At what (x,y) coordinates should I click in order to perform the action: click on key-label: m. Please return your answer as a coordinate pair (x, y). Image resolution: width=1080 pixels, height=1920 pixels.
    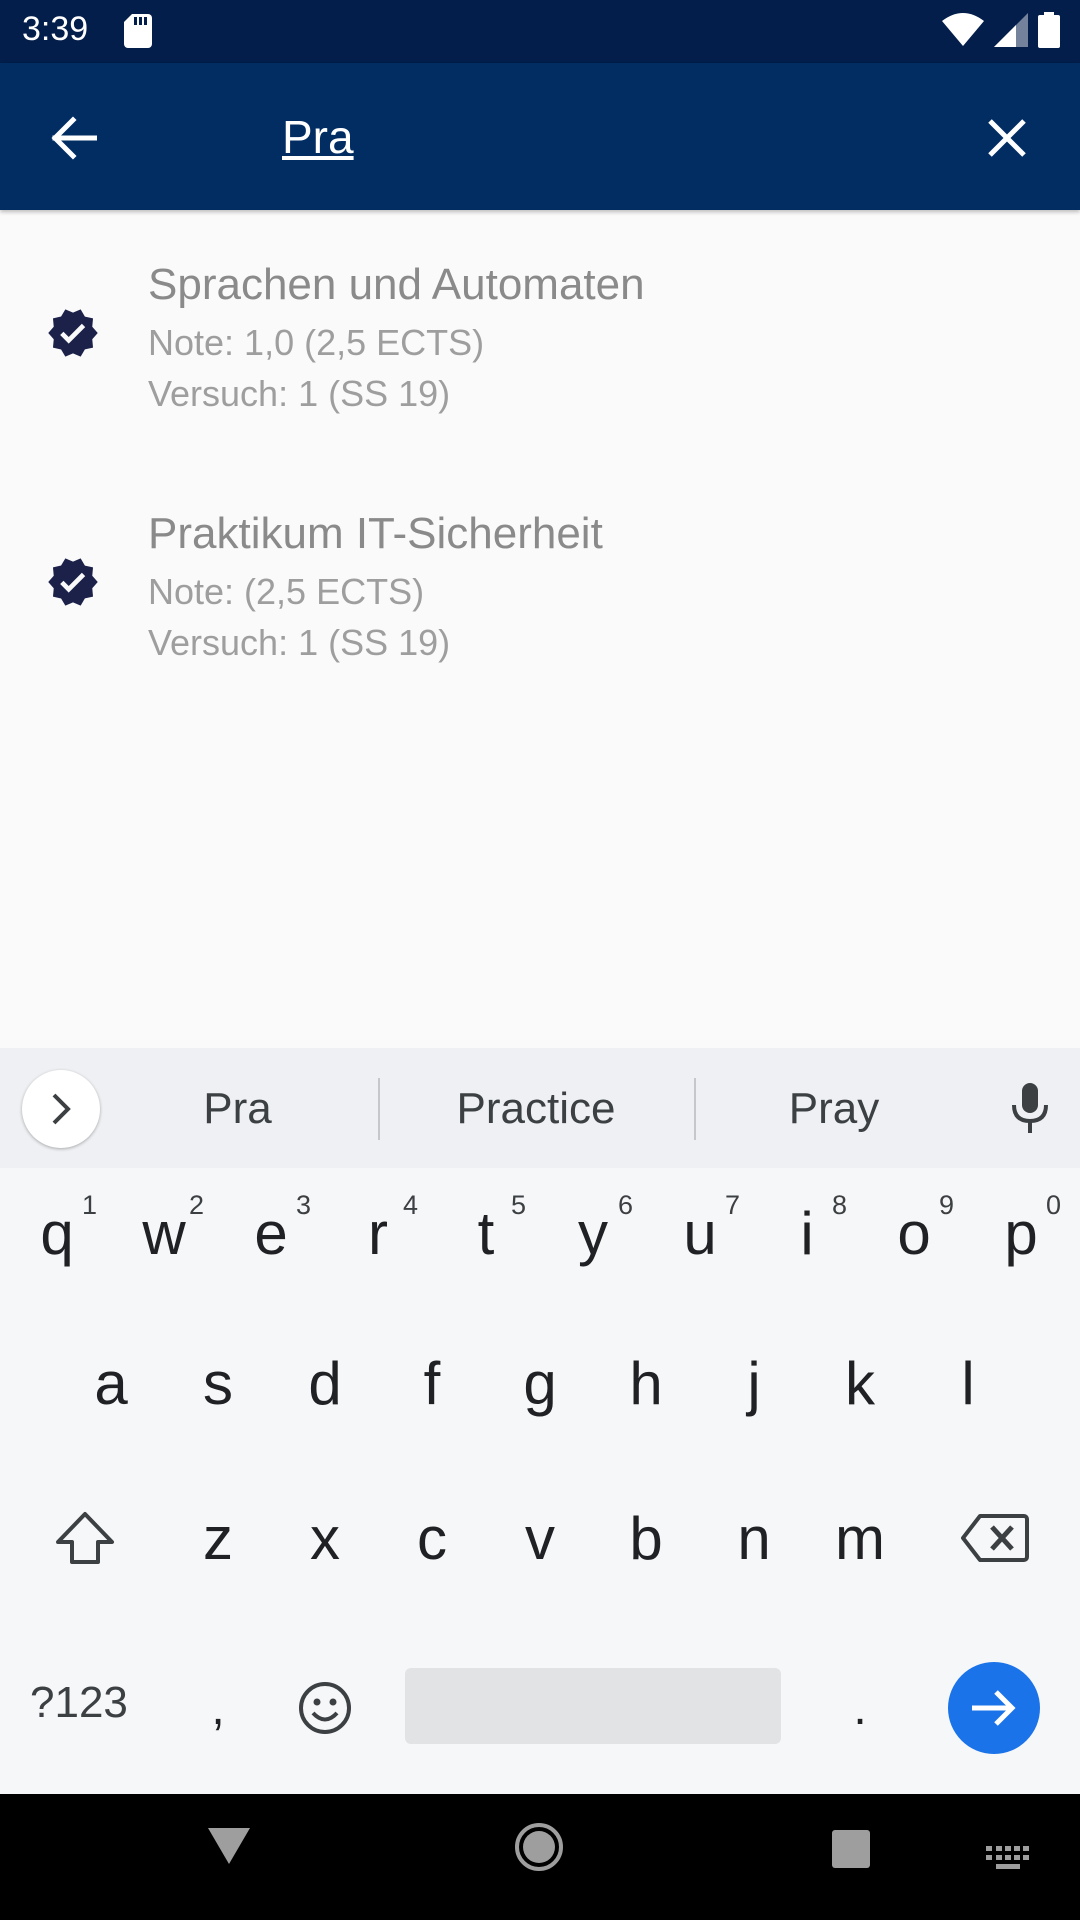
    Looking at the image, I should click on (860, 1538).